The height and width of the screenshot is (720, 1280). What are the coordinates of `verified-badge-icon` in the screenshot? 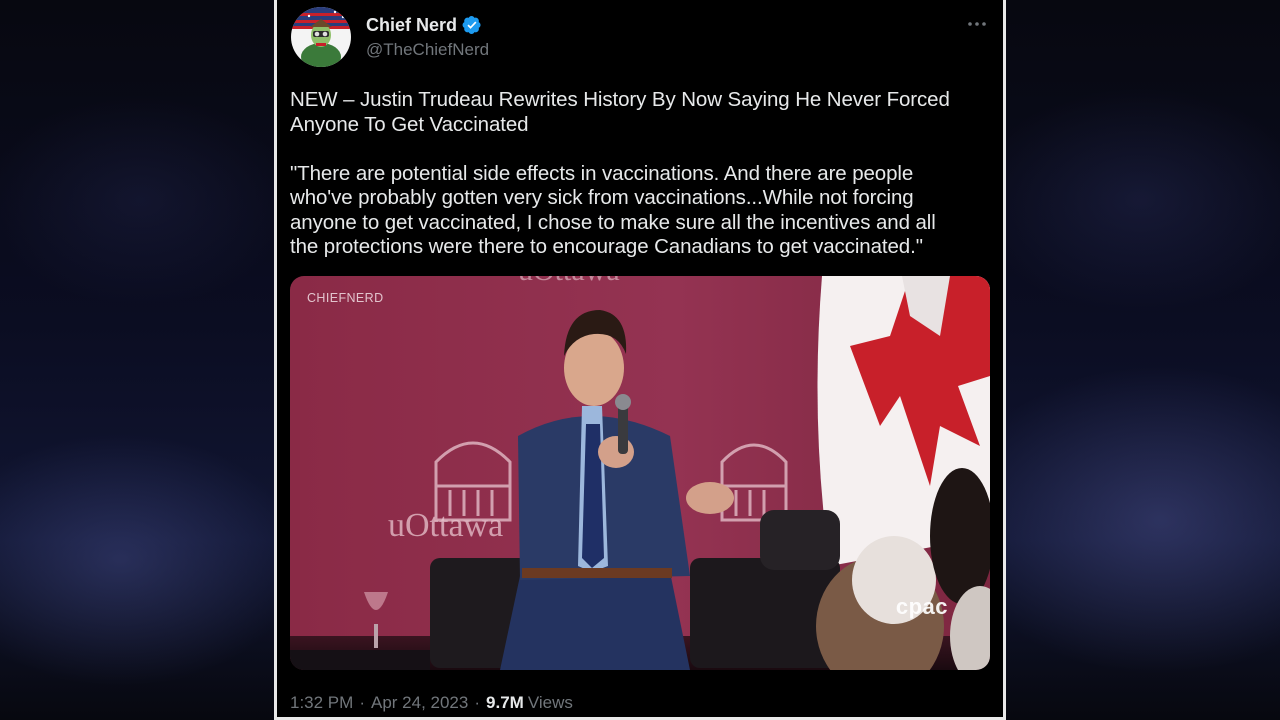 It's located at (472, 25).